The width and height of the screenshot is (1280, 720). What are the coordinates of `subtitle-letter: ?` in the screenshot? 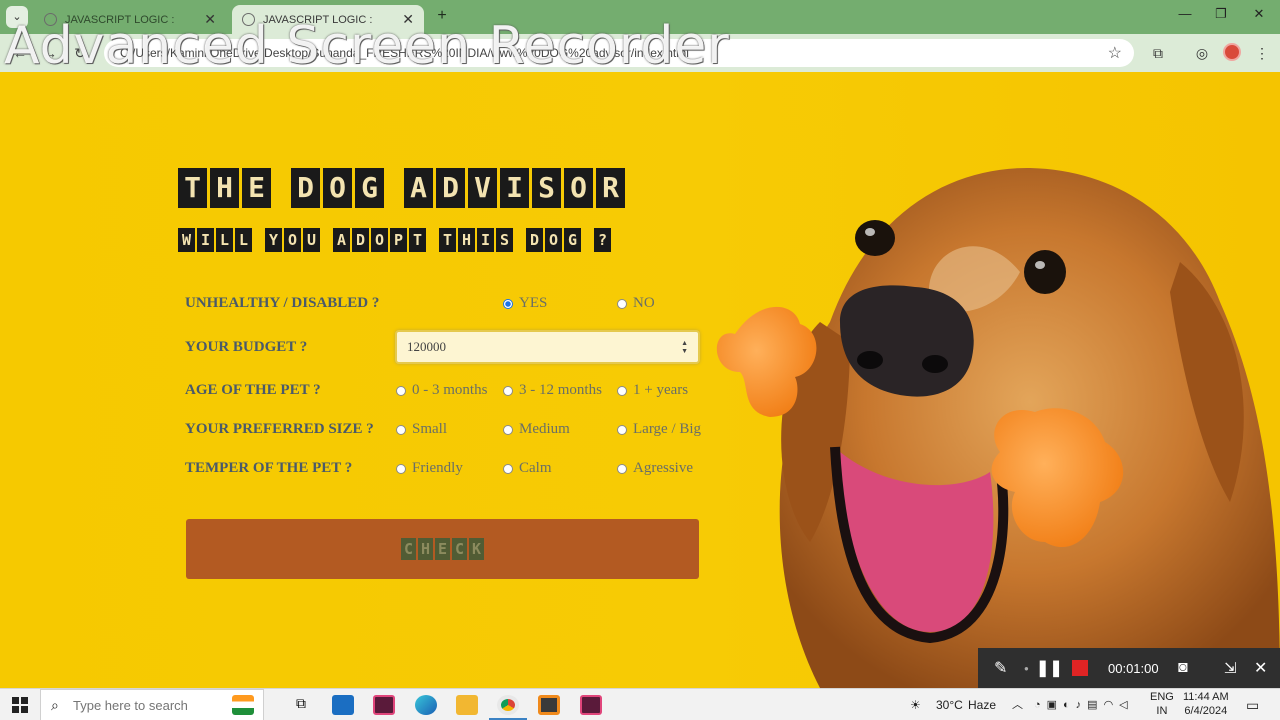 It's located at (602, 240).